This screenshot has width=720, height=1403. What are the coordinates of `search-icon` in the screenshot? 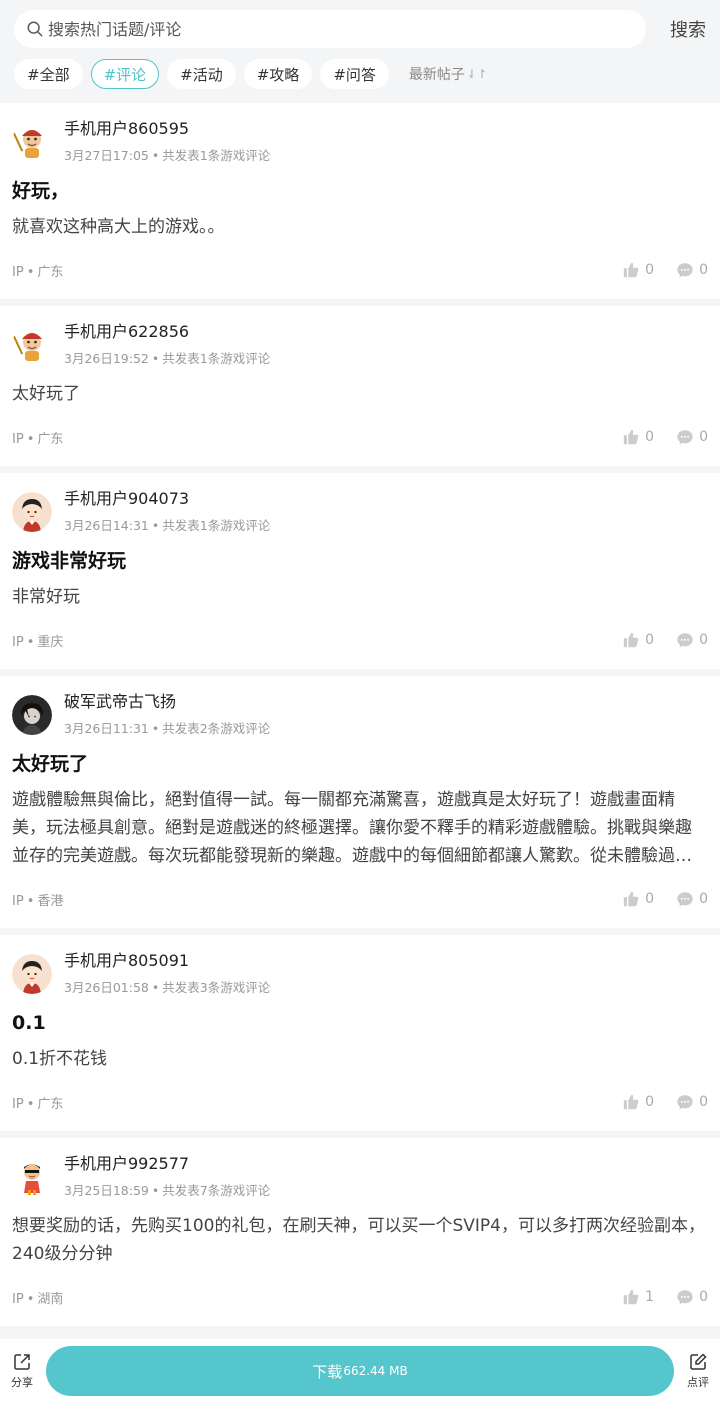 It's located at (35, 29).